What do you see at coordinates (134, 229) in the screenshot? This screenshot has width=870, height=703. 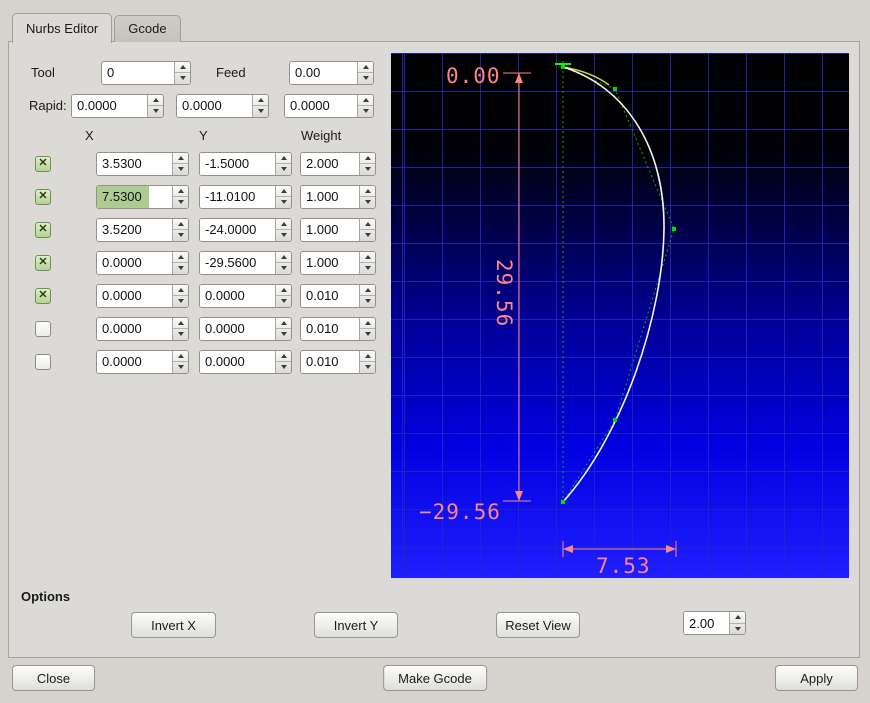 I see `point-3-x-input` at bounding box center [134, 229].